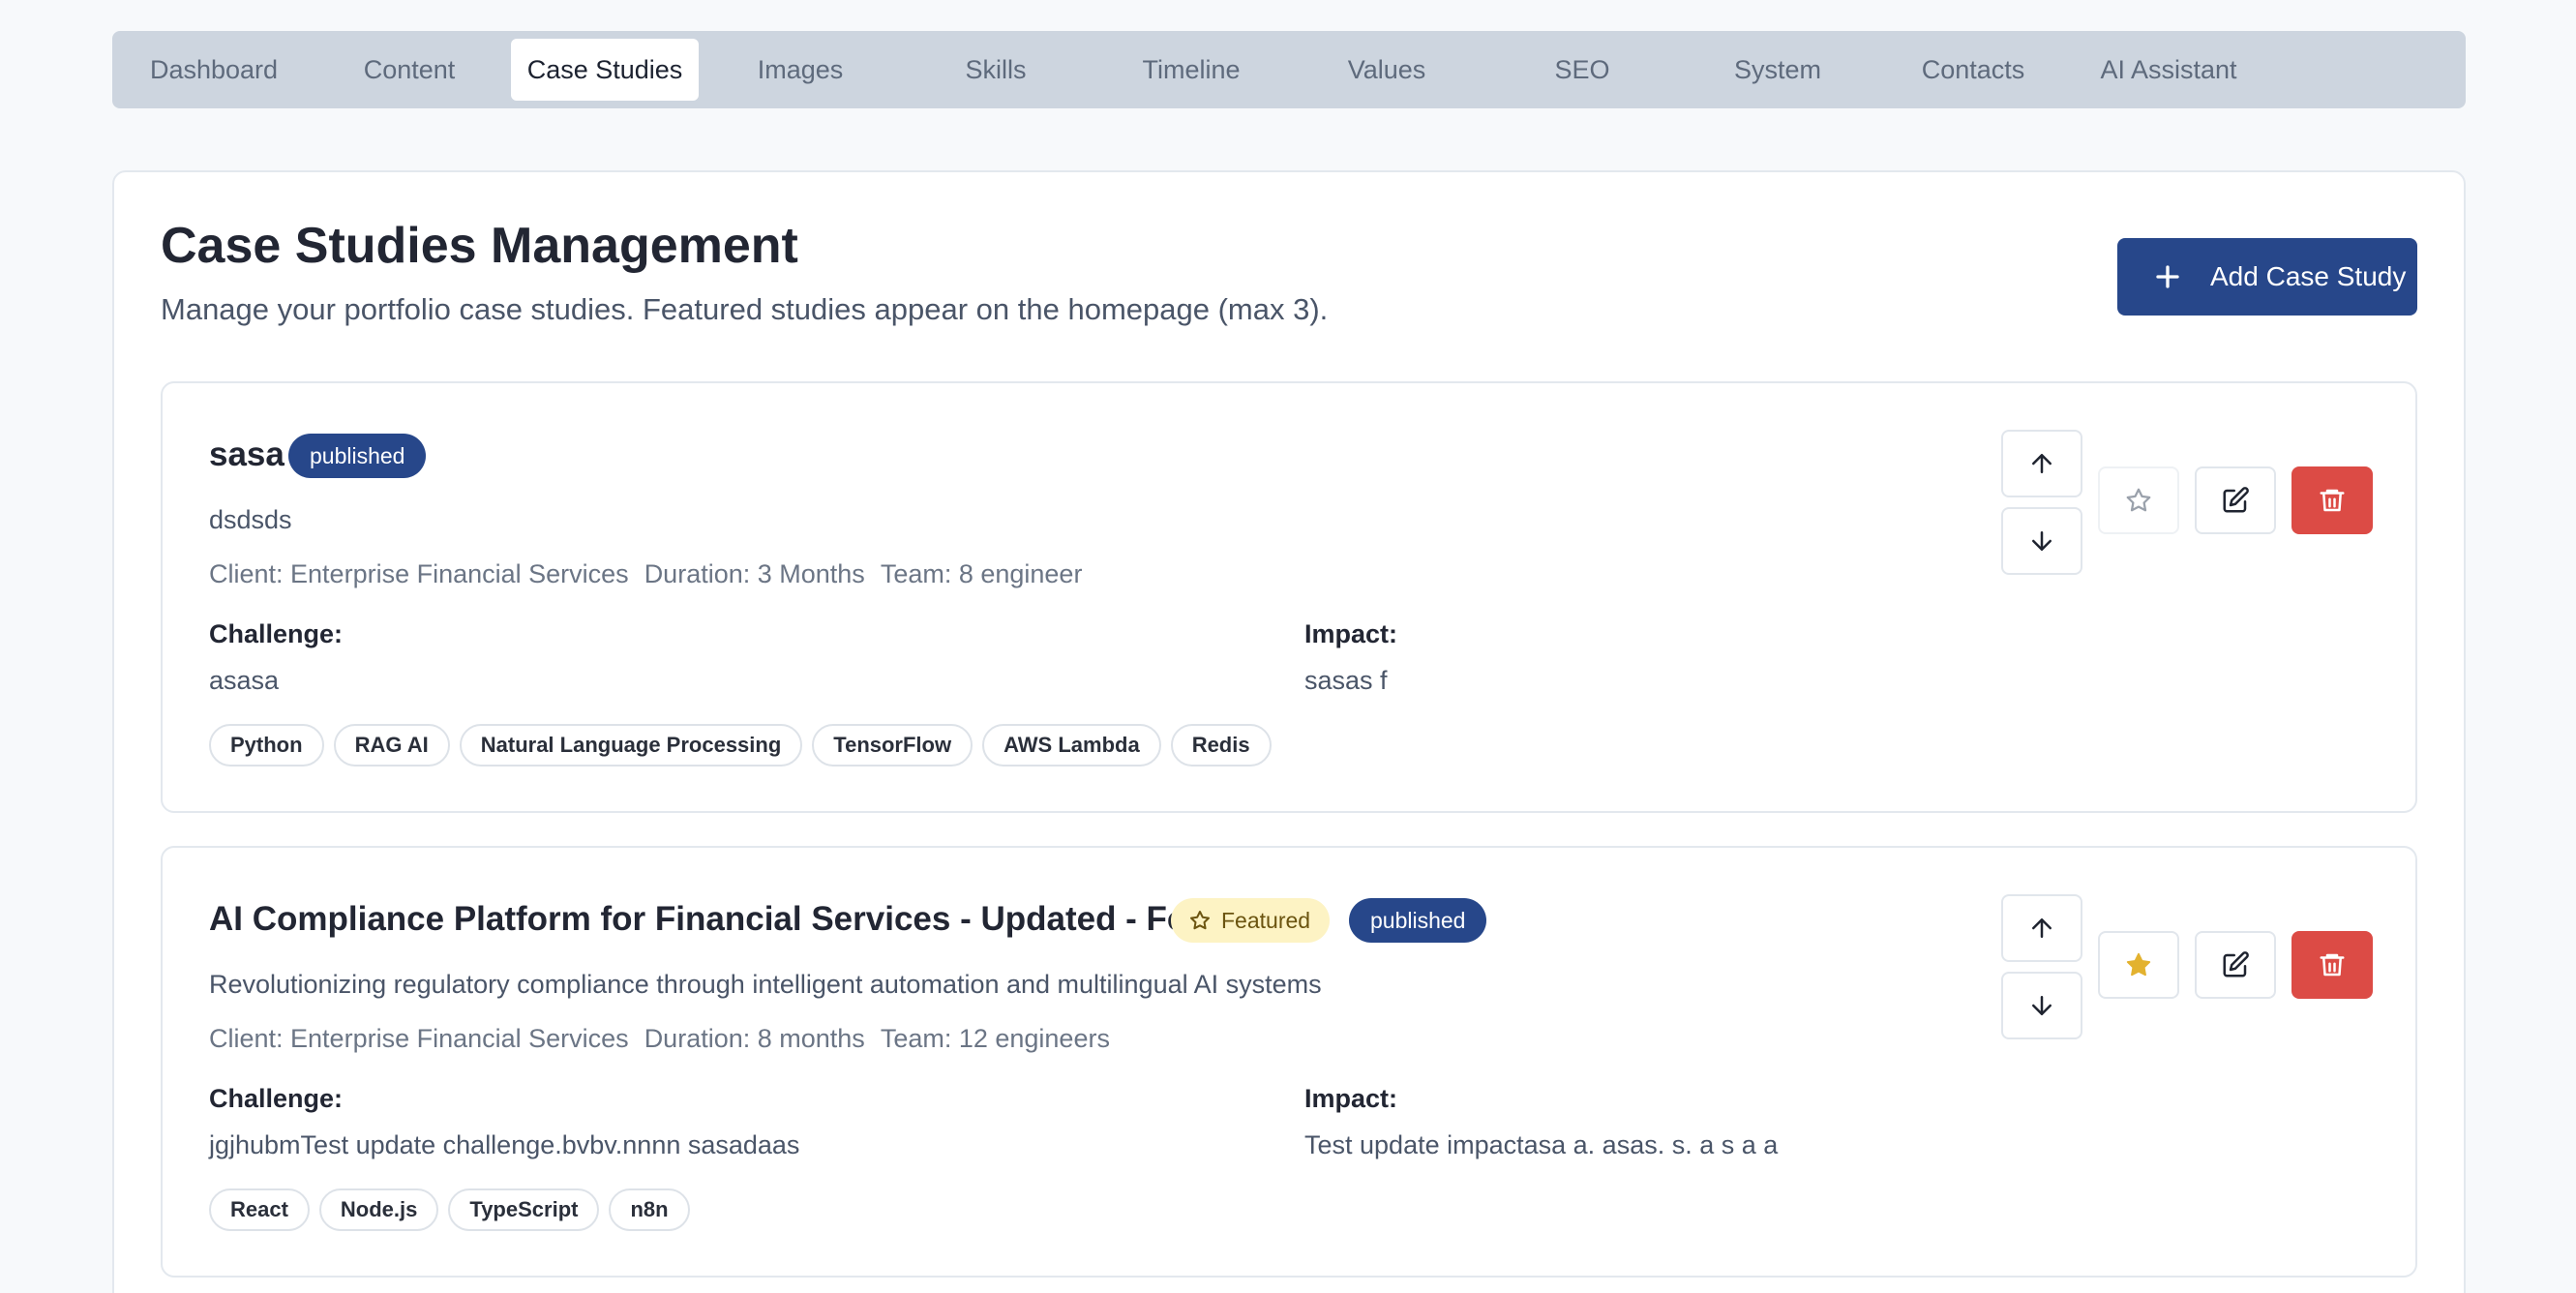 The width and height of the screenshot is (2576, 1293). What do you see at coordinates (479, 246) in the screenshot?
I see `page-title: Case Studies Management` at bounding box center [479, 246].